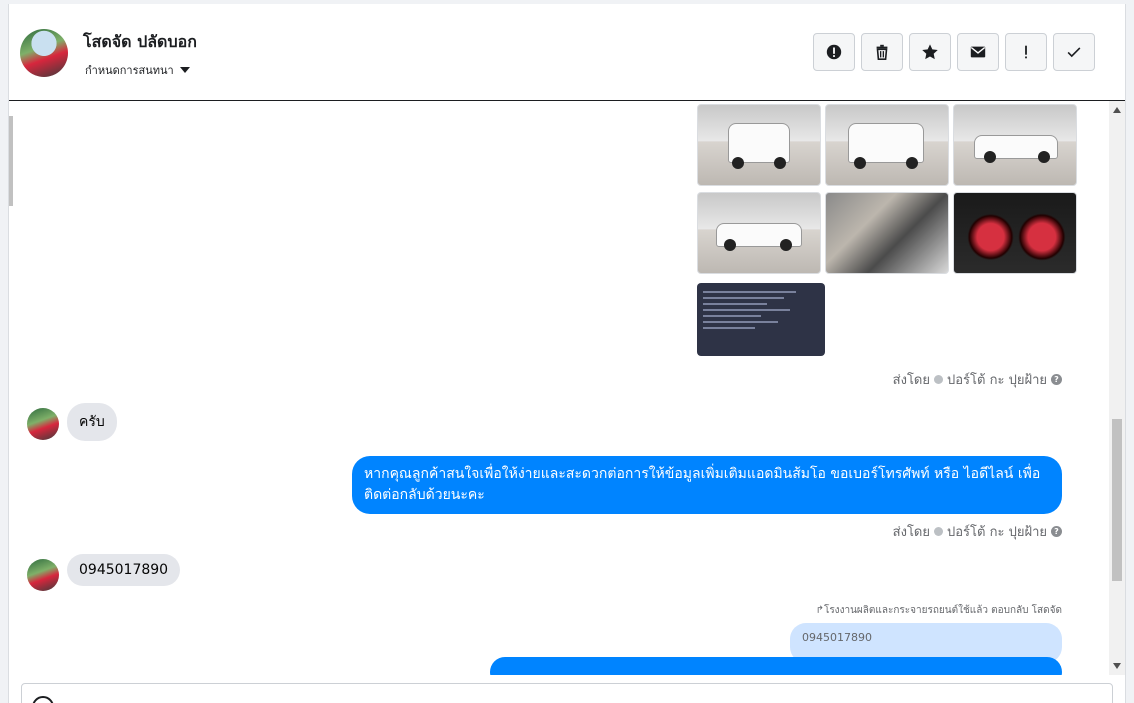 This screenshot has width=1134, height=703. Describe the element at coordinates (92, 422) in the screenshot. I see `incoming-message: ครับ` at that location.